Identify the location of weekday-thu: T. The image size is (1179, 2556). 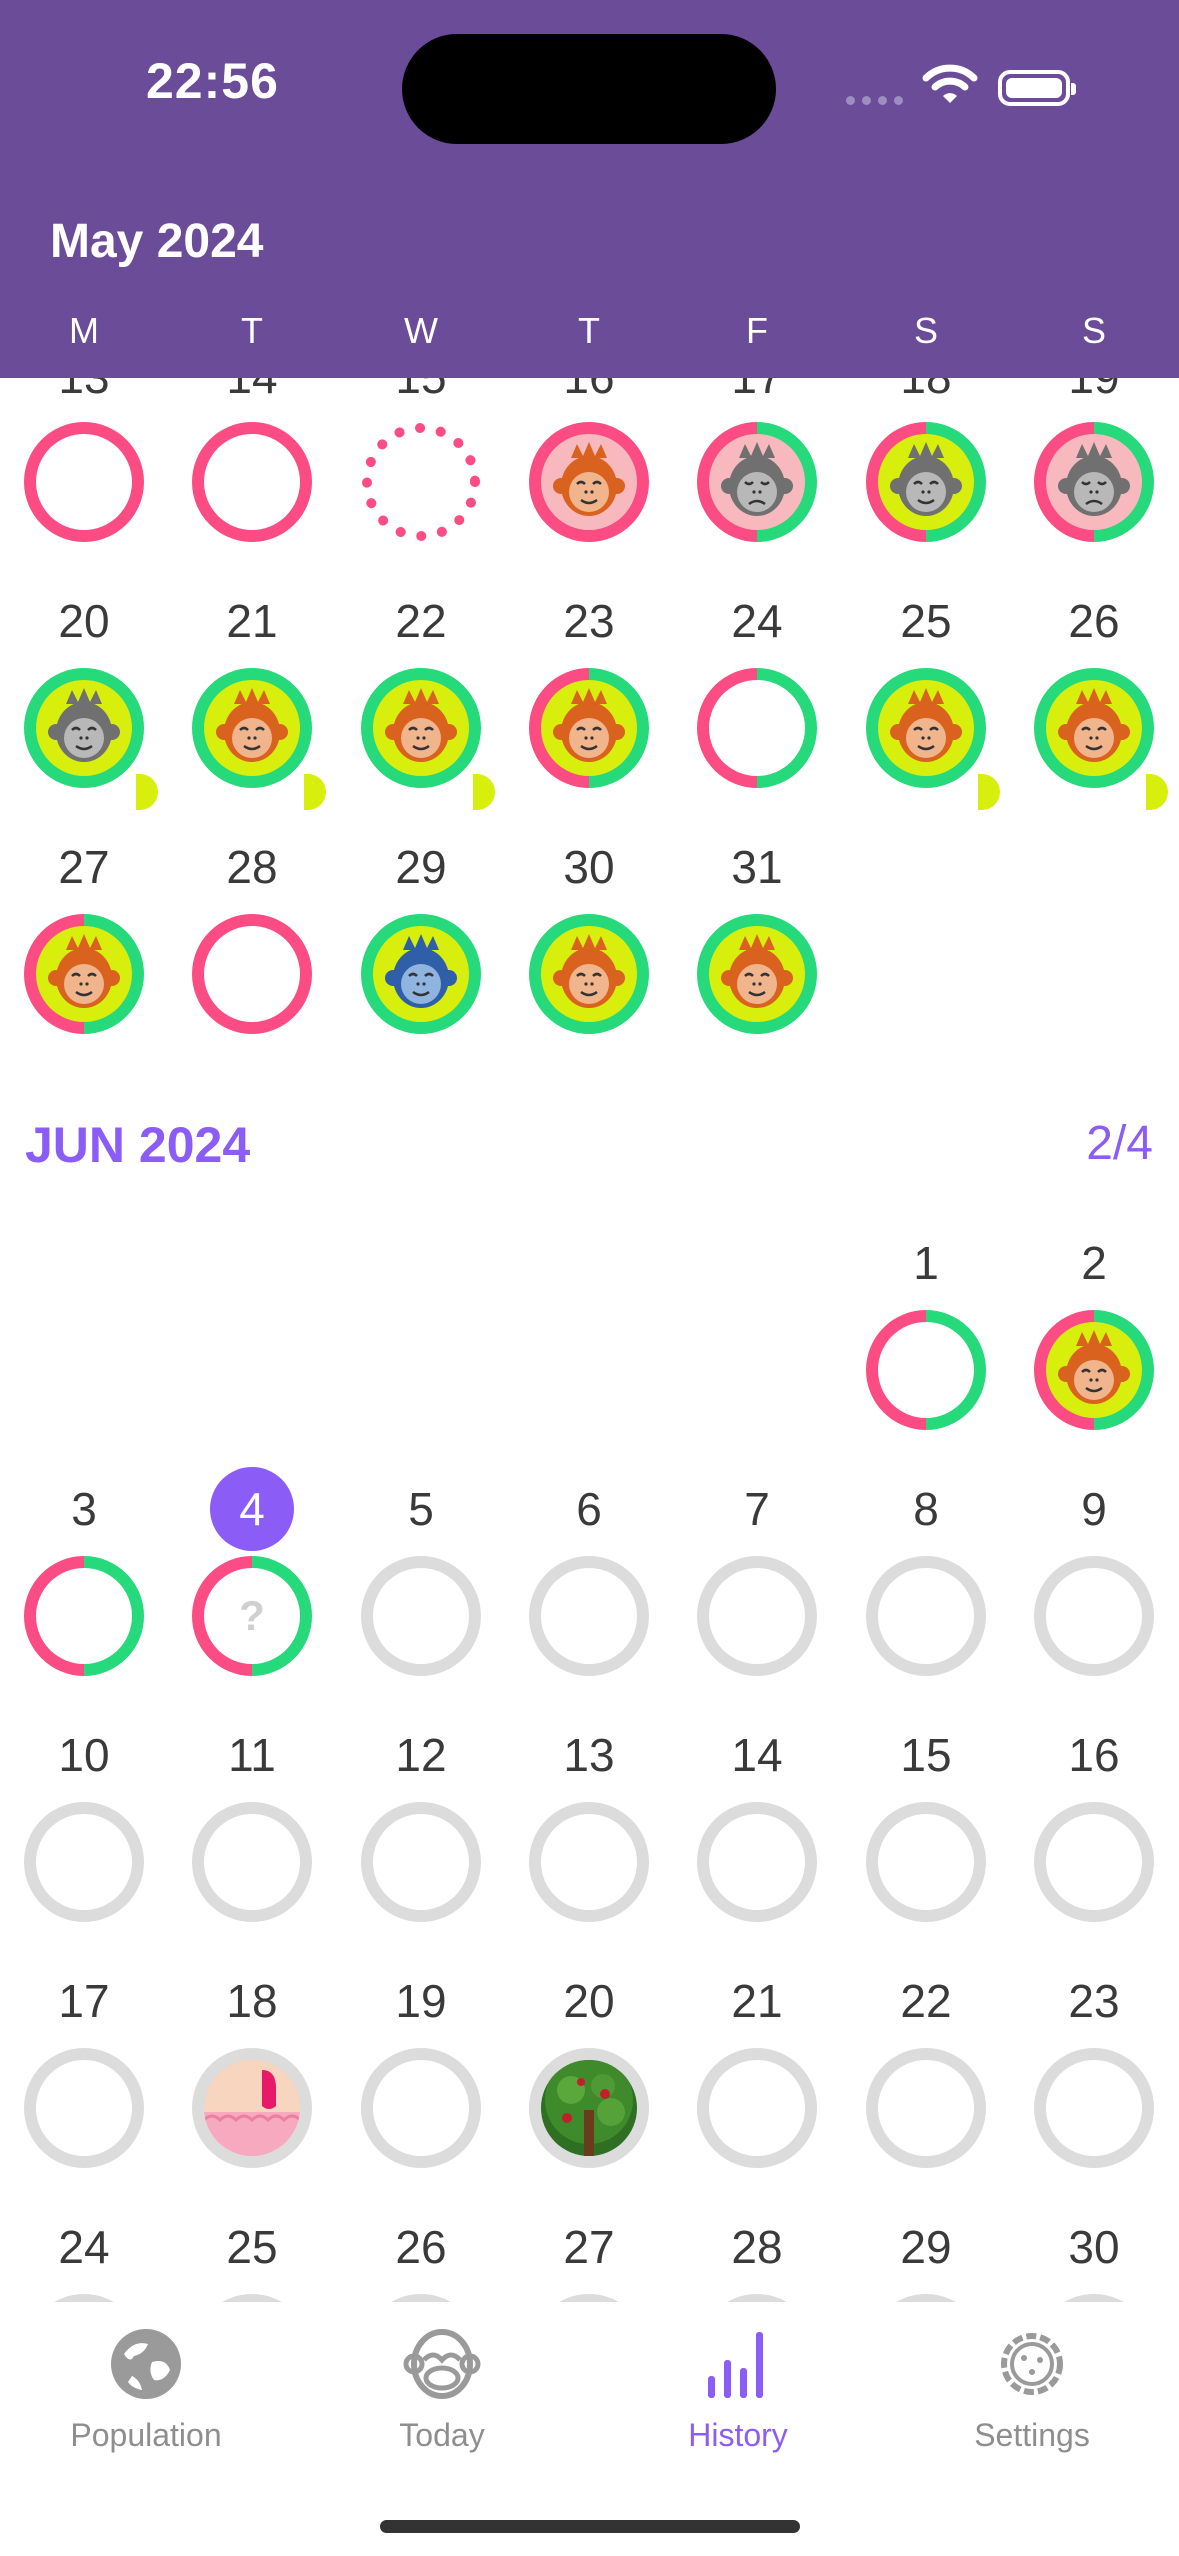
(589, 330).